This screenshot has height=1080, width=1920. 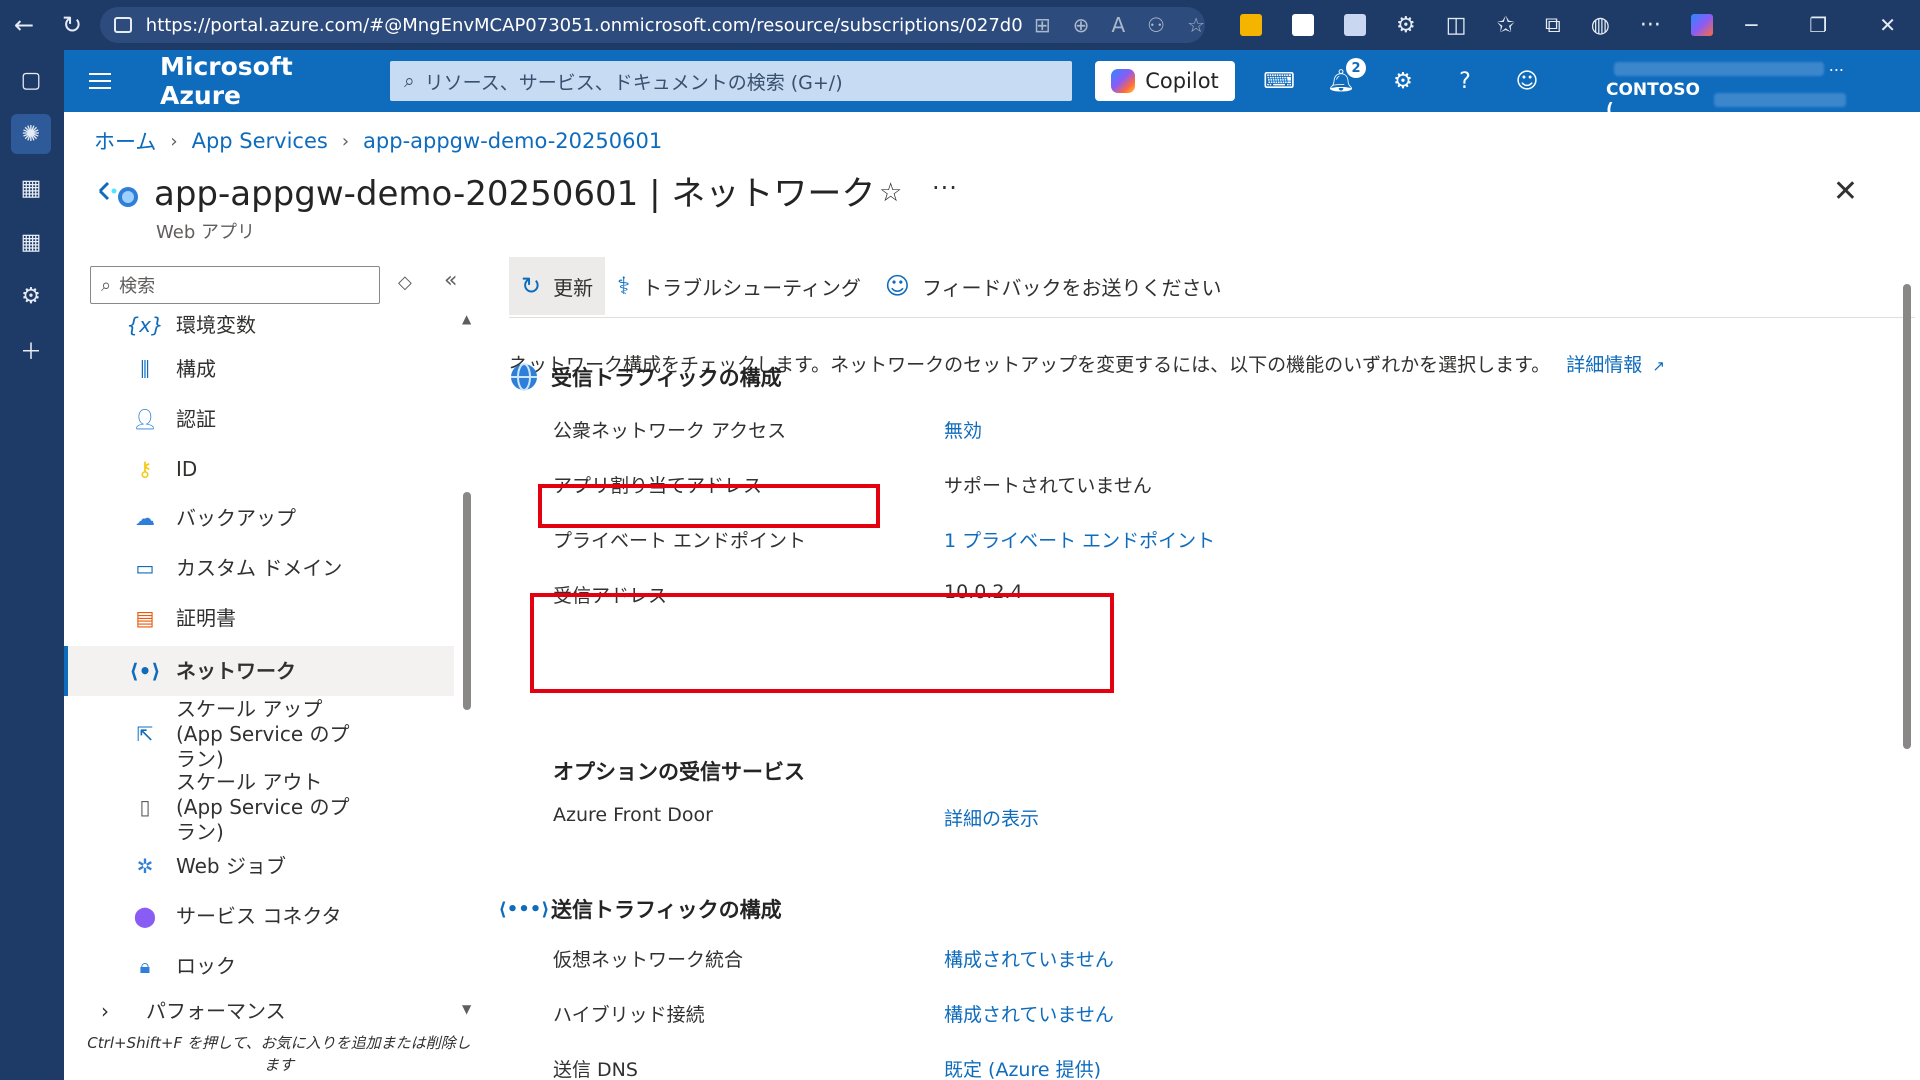 I want to click on breadcrumb-home: ホーム, so click(x=125, y=141).